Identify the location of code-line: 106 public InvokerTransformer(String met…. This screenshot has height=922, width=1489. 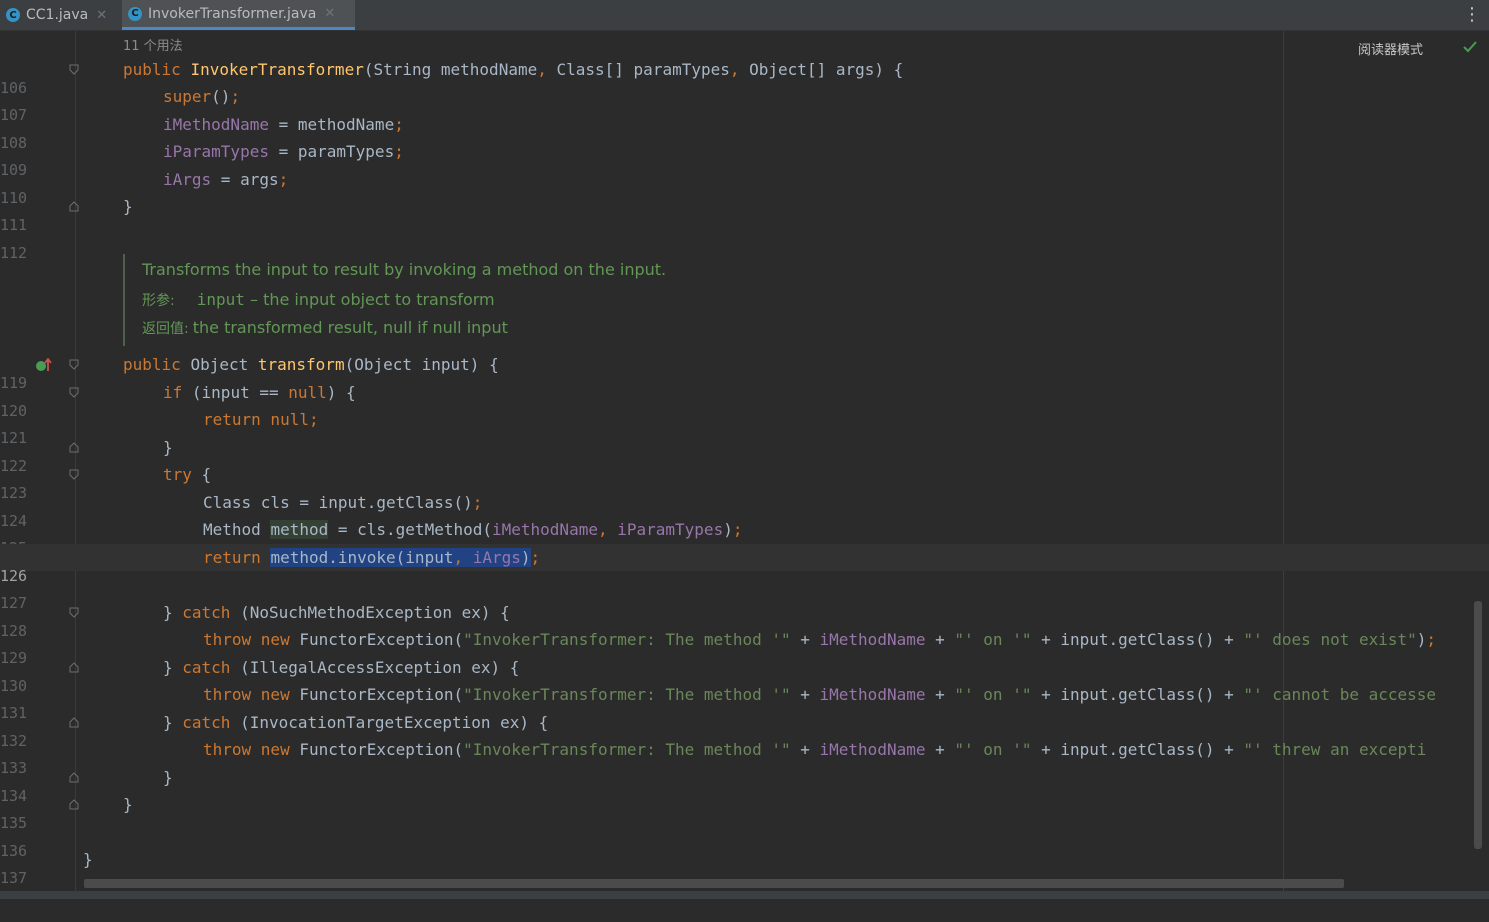
(744, 76).